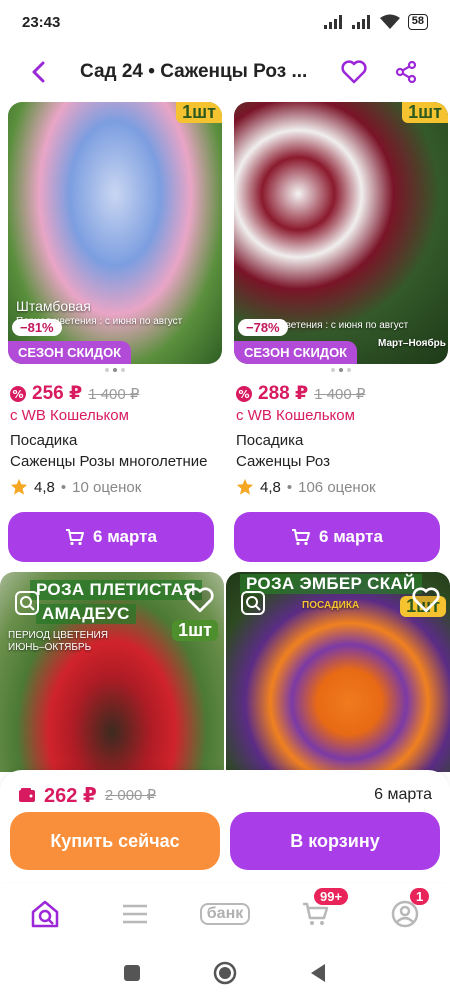  What do you see at coordinates (86, 614) in the screenshot?
I see `image-title-2: АМАДЕУС` at bounding box center [86, 614].